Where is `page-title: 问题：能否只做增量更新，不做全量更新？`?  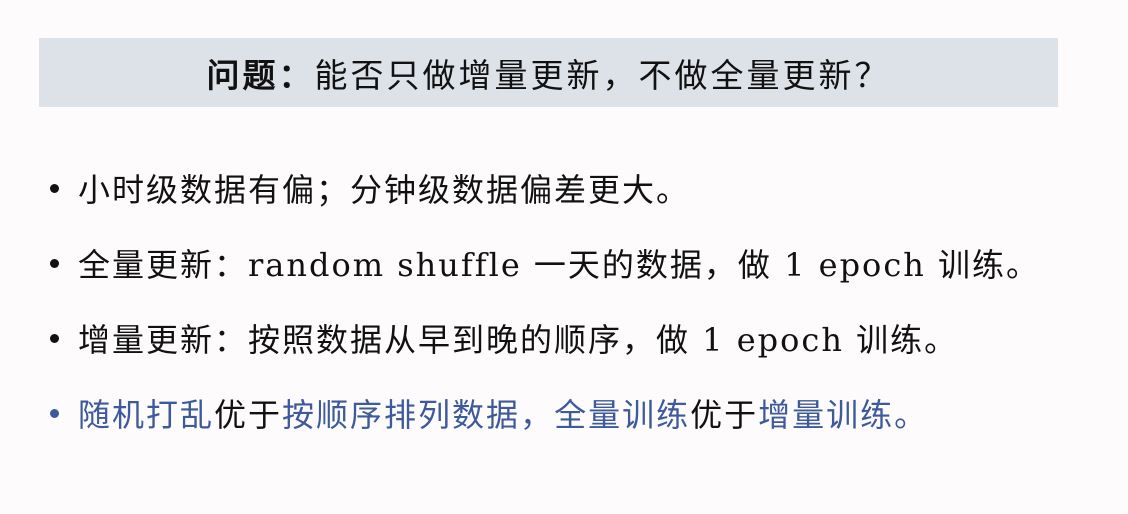 page-title: 问题：能否只做增量更新，不做全量更新？ is located at coordinates (549, 73).